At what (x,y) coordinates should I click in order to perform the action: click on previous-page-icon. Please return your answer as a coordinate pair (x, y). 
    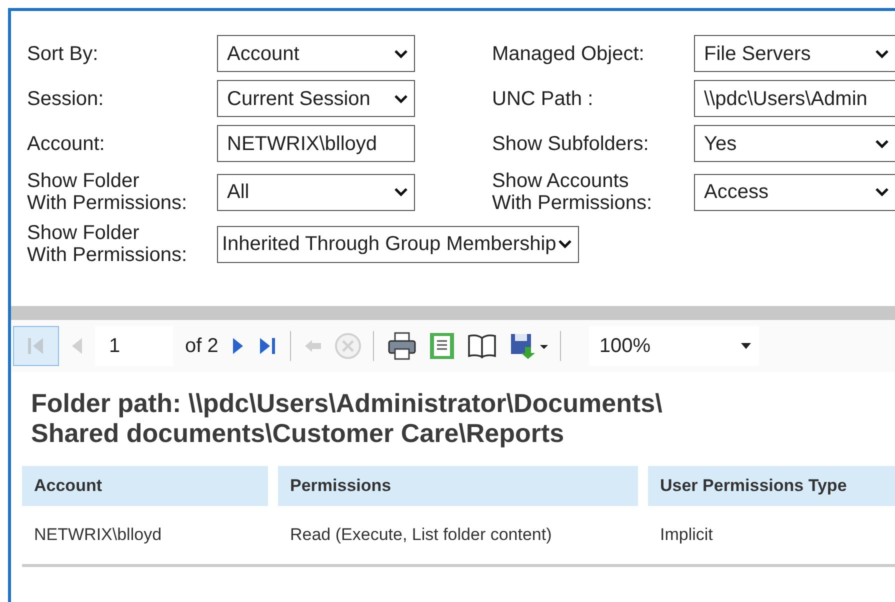
    Looking at the image, I should click on (77, 346).